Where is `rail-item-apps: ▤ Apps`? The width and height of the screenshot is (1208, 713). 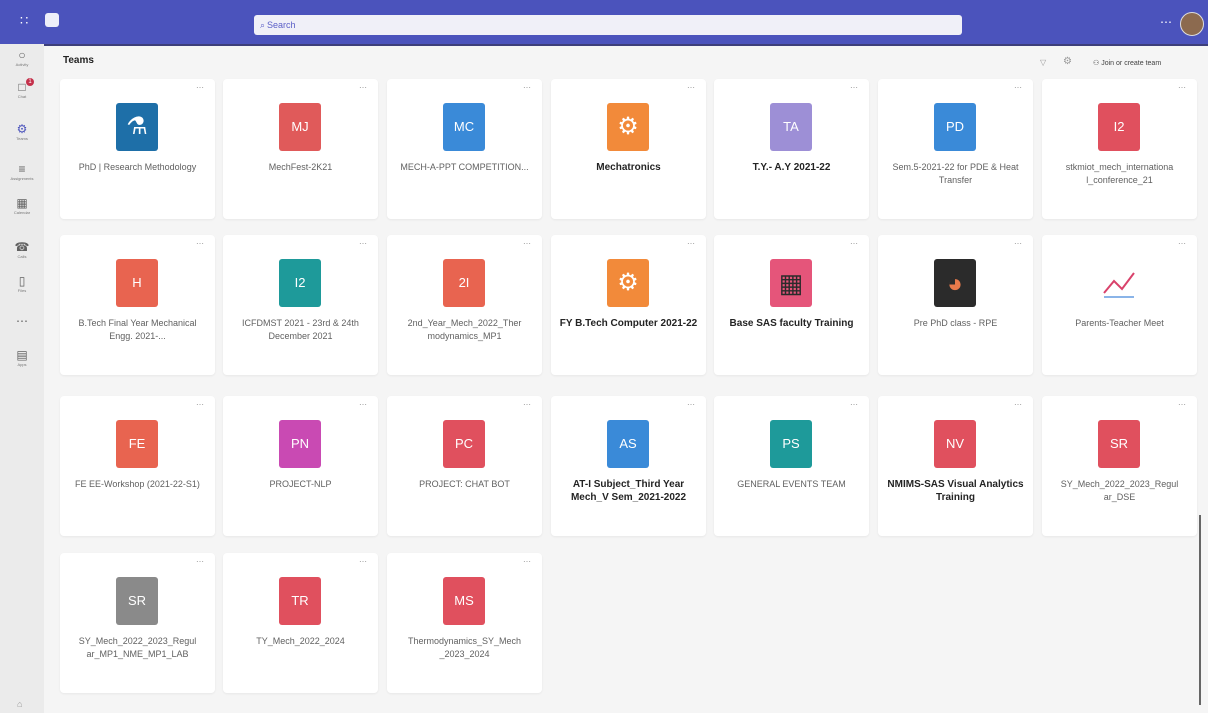 rail-item-apps: ▤ Apps is located at coordinates (22, 363).